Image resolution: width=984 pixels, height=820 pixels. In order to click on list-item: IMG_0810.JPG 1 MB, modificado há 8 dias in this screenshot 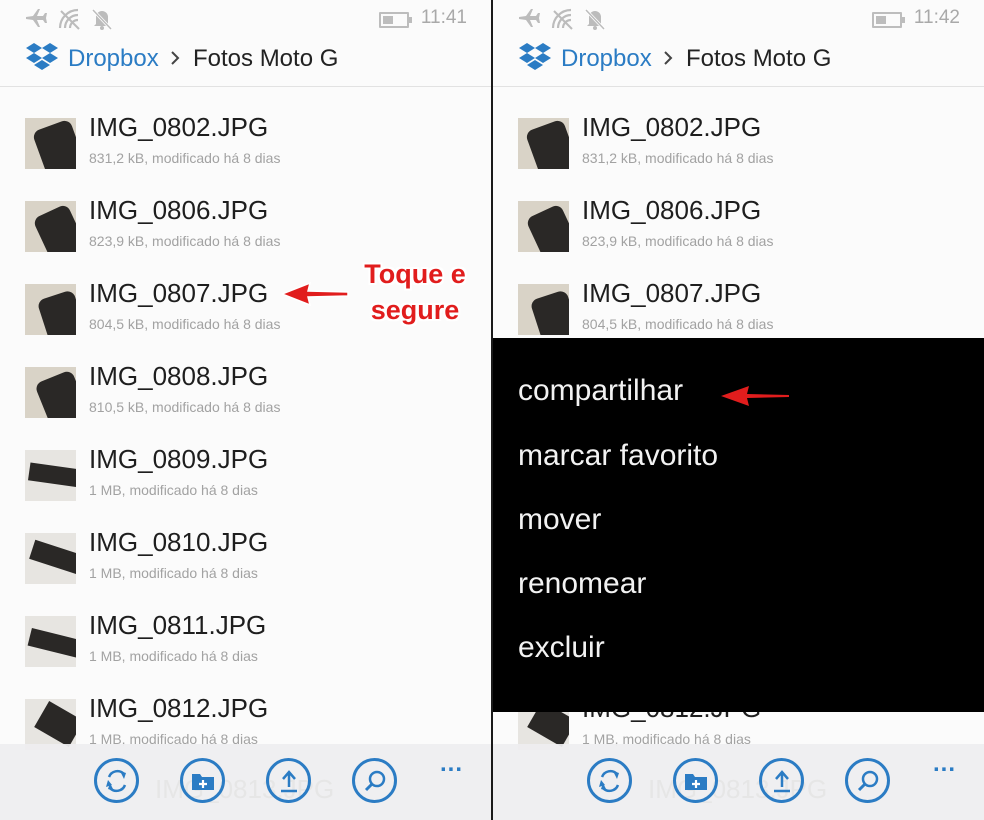, I will do `click(245, 544)`.